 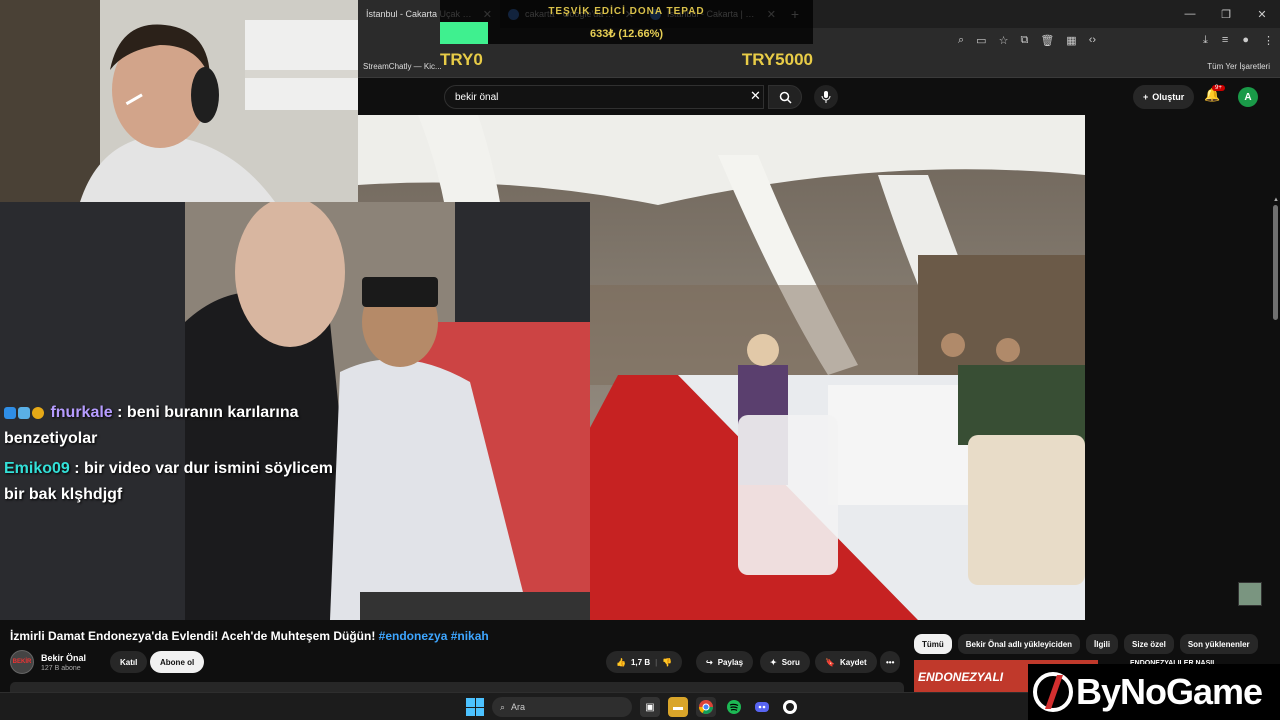 What do you see at coordinates (1238, 66) in the screenshot?
I see `all-bookmarks: Tüm Yer İşaretleri` at bounding box center [1238, 66].